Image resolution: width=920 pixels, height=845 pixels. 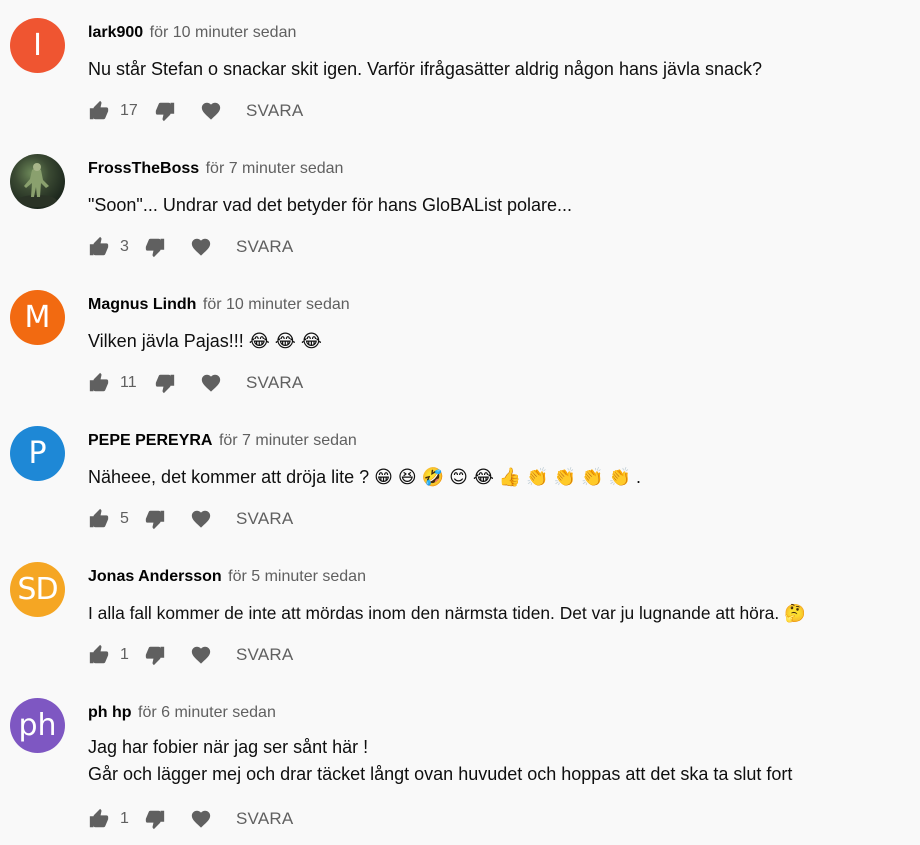 I want to click on avatar, so click(x=37, y=181).